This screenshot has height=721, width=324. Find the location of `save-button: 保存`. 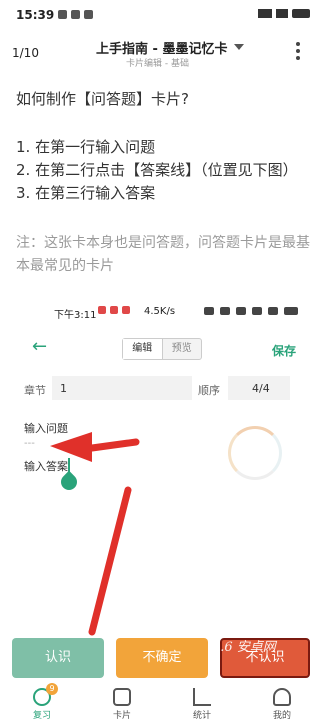

save-button: 保存 is located at coordinates (284, 350).